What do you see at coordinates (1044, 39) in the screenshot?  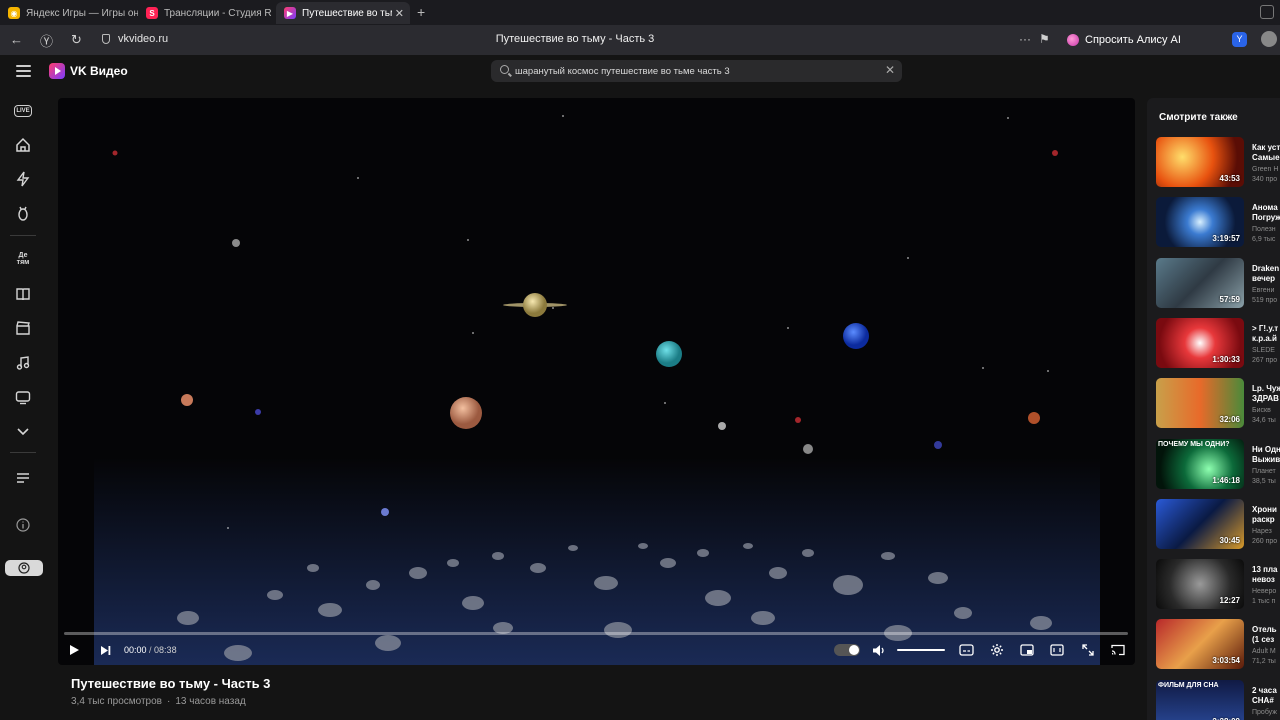 I see `bookmark-icon: ⚑` at bounding box center [1044, 39].